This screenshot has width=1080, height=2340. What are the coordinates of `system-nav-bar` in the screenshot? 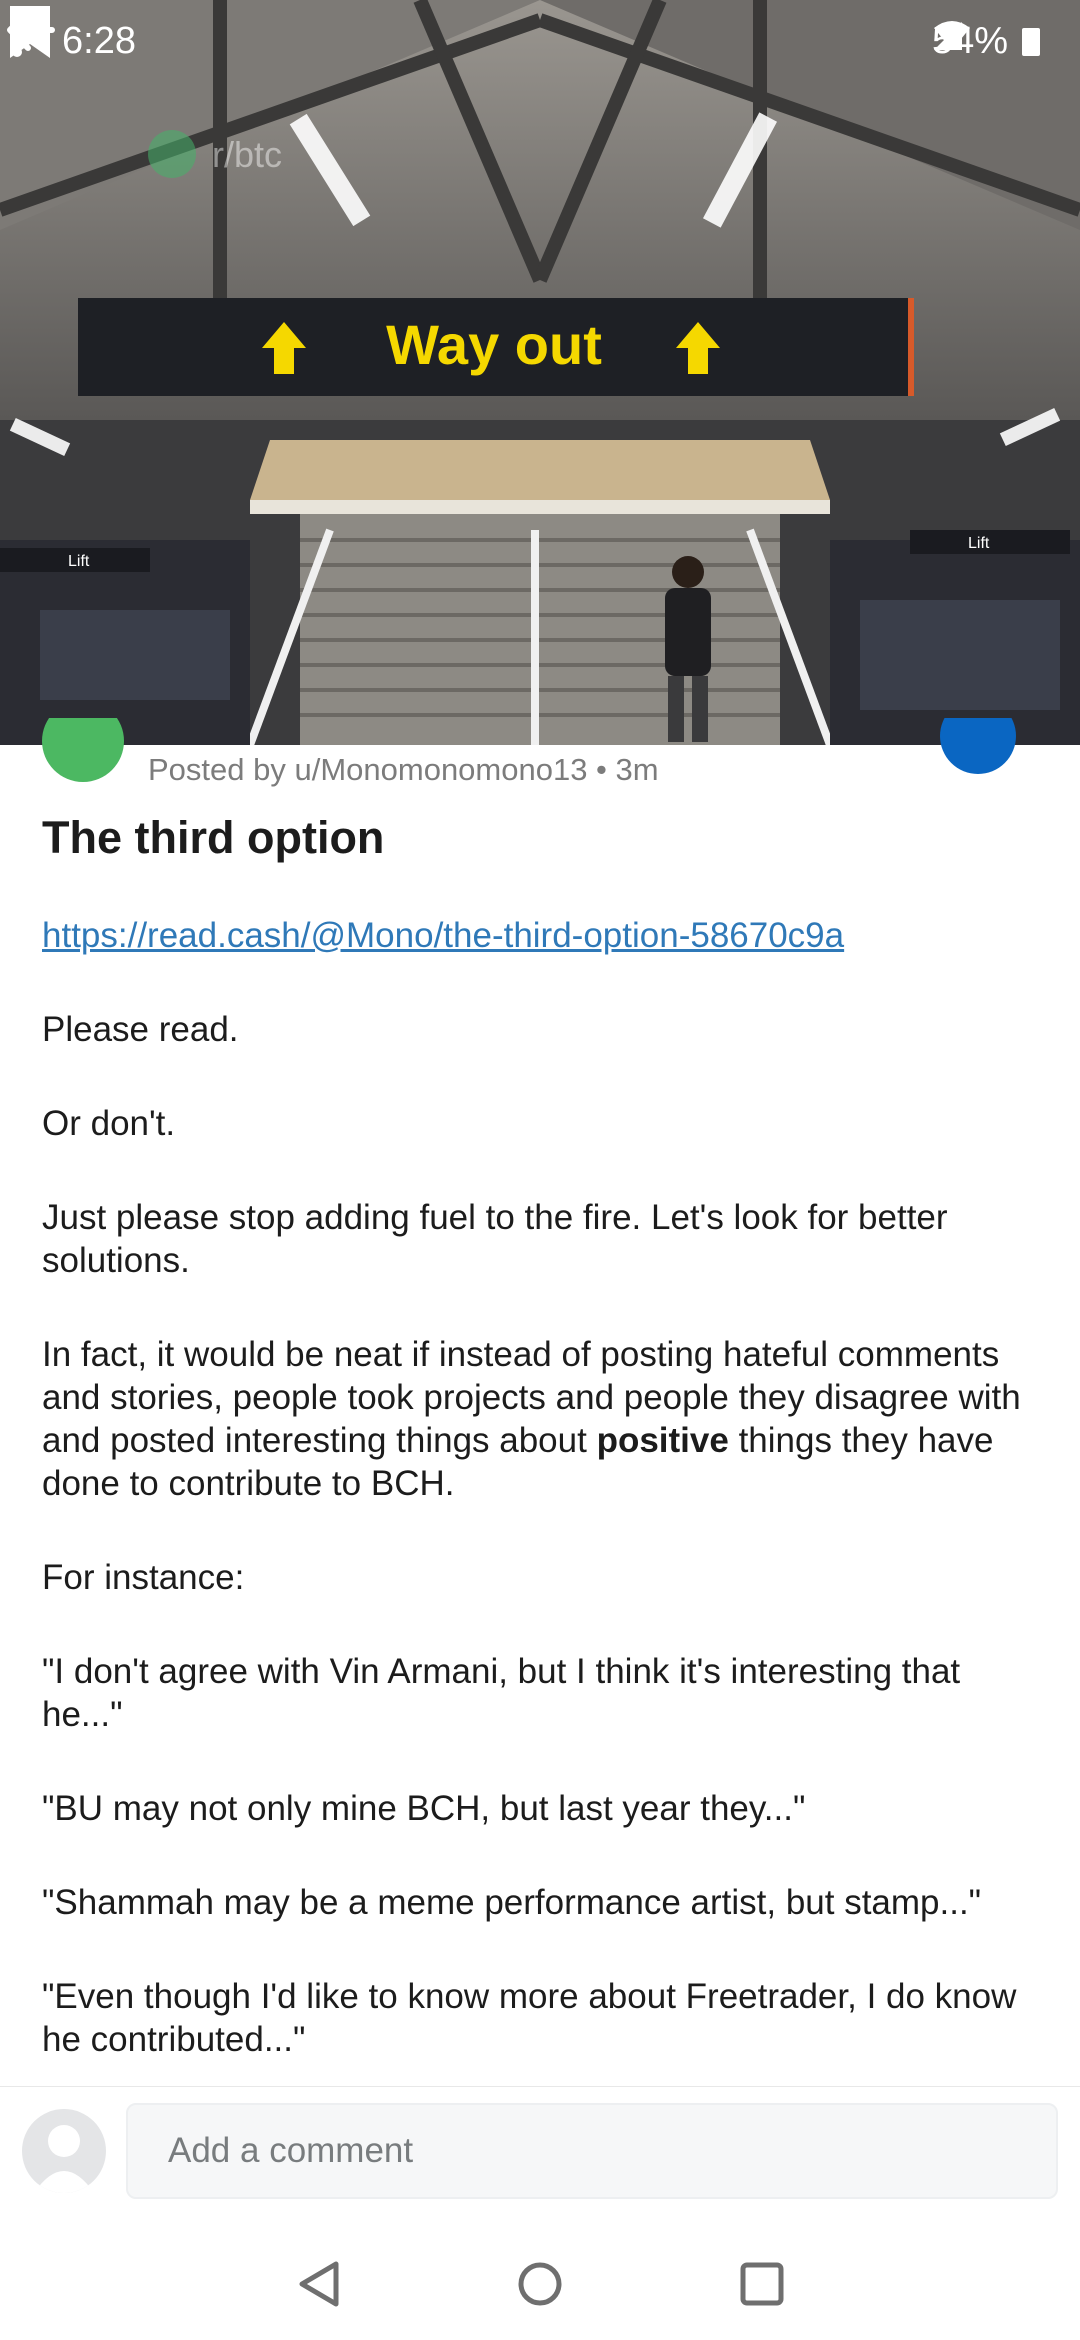 It's located at (540, 2280).